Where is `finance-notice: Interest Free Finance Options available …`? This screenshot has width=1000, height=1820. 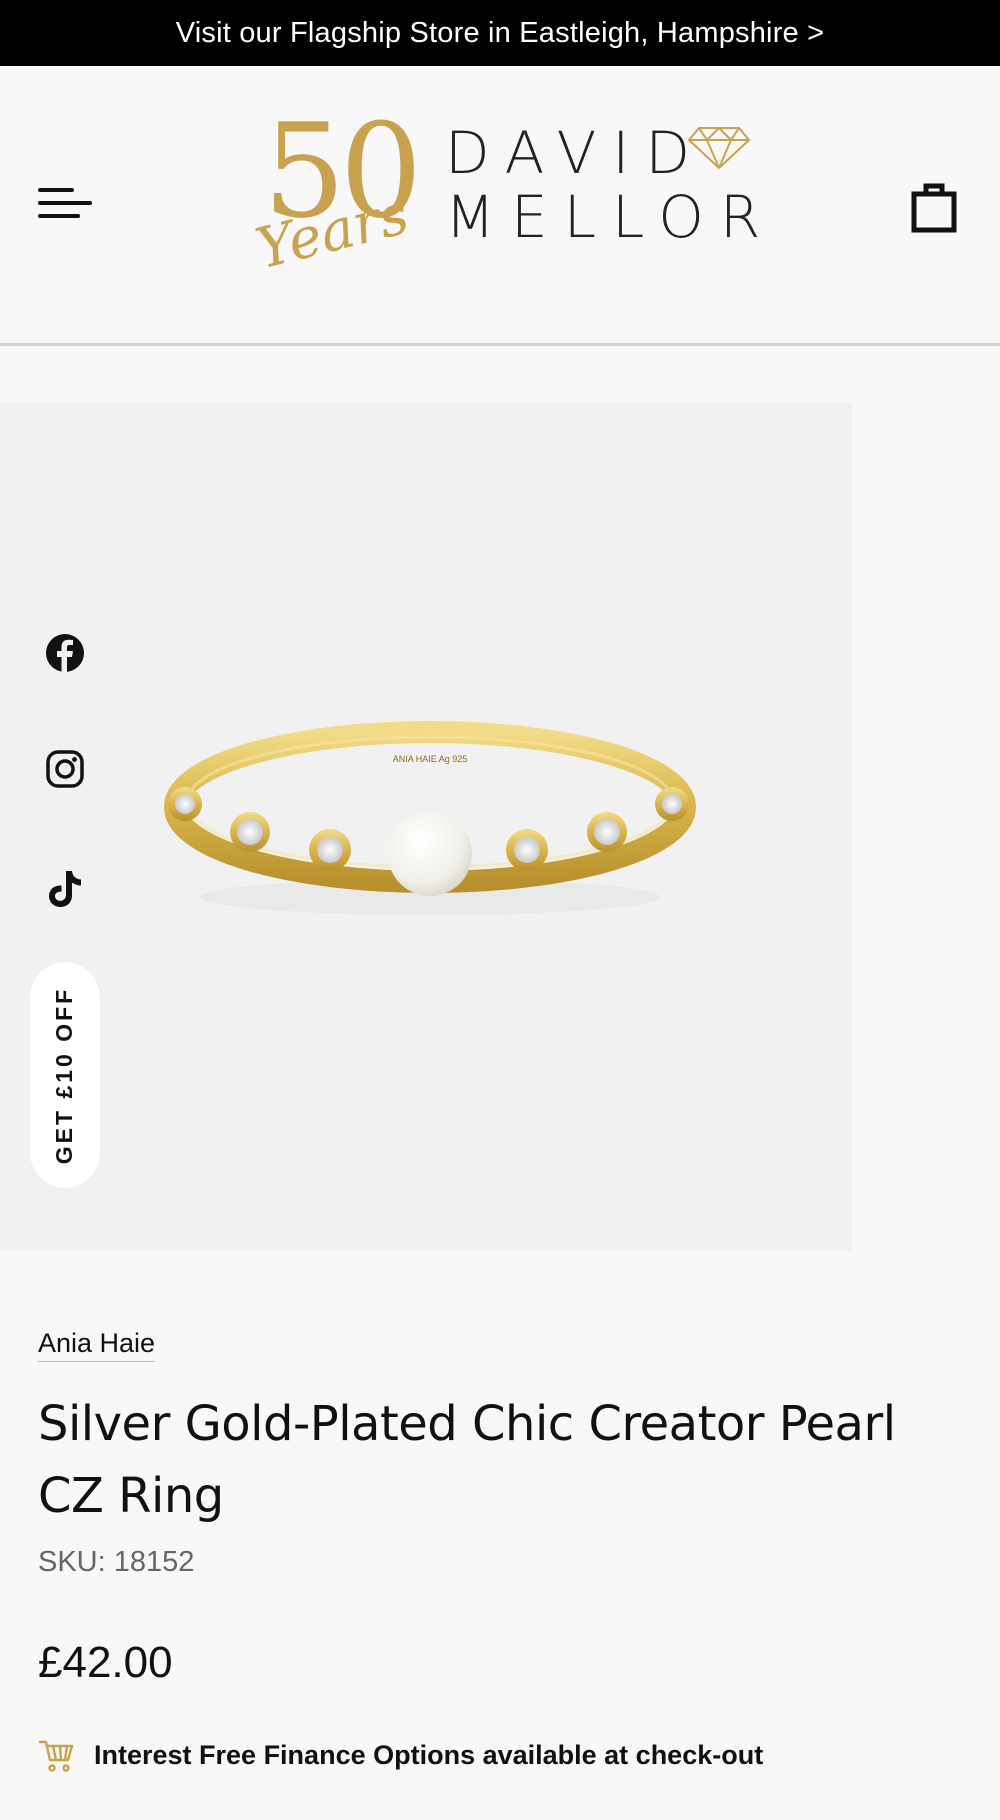 finance-notice: Interest Free Finance Options available … is located at coordinates (400, 1755).